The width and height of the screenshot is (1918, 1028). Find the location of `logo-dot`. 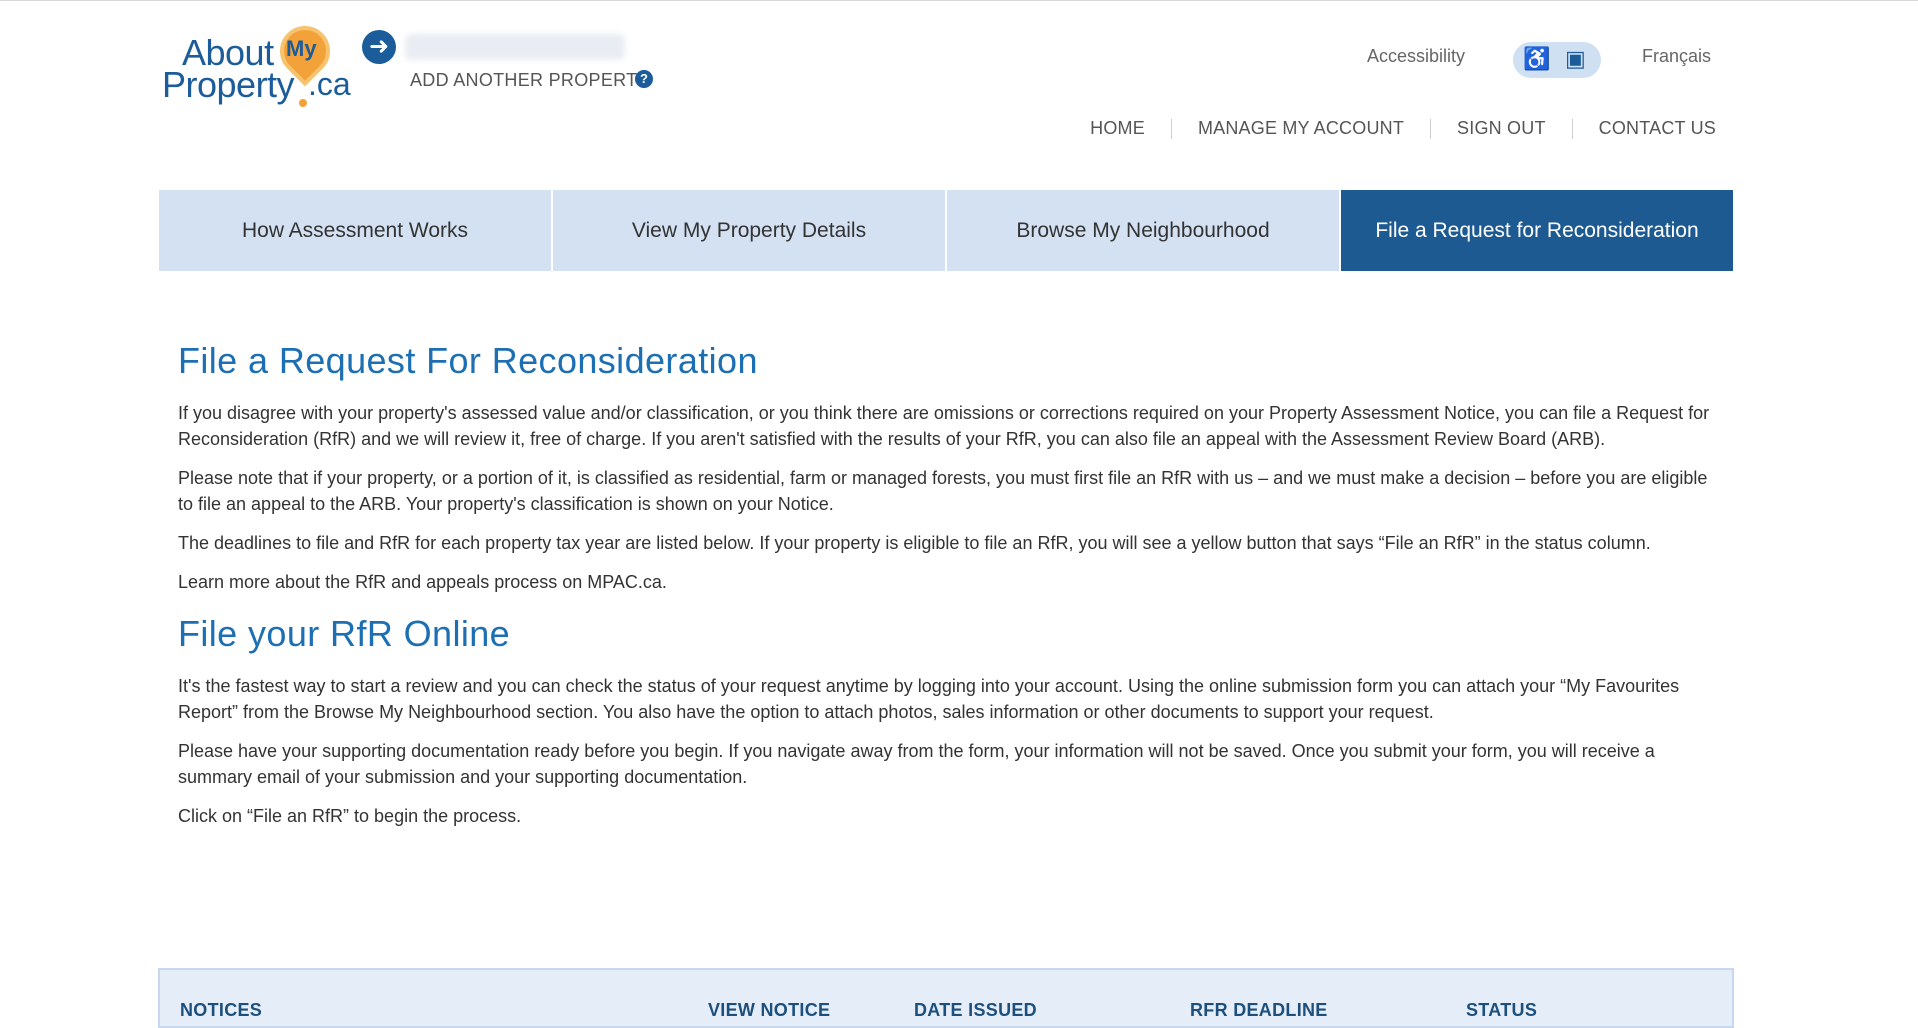

logo-dot is located at coordinates (303, 103).